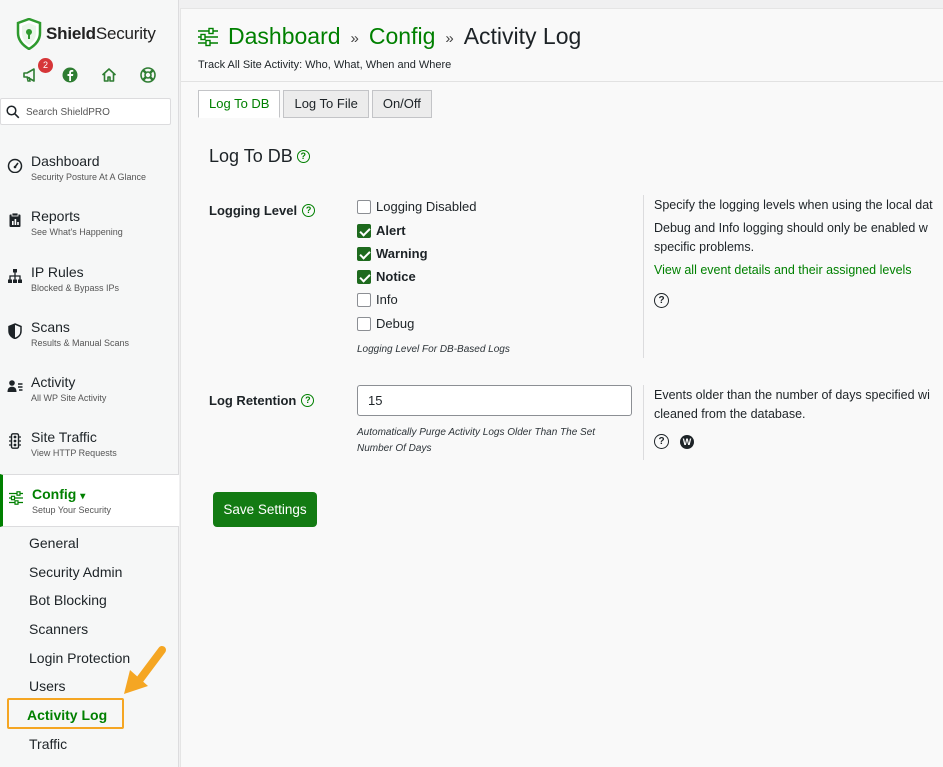 This screenshot has height=767, width=943. Describe the element at coordinates (67, 715) in the screenshot. I see `sidebar-subitem-activity-log: Activity Log` at that location.